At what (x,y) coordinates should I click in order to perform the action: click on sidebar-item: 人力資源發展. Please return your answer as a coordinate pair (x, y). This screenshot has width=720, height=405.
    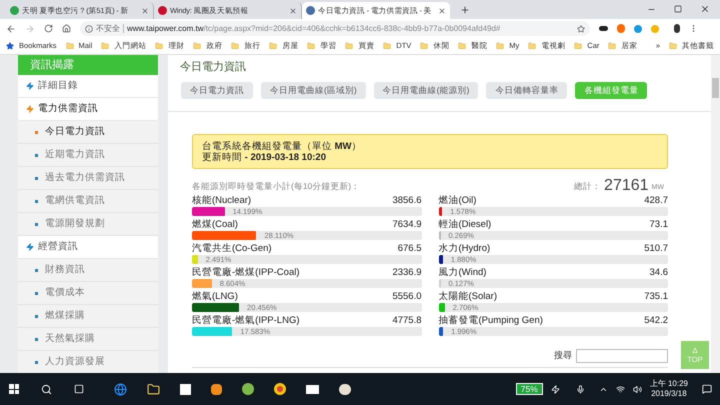
    Looking at the image, I should click on (88, 362).